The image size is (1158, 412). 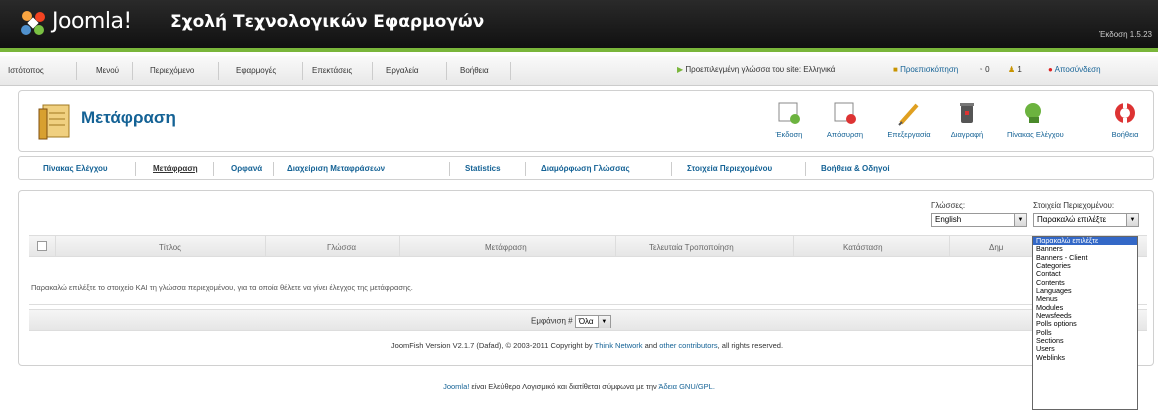 What do you see at coordinates (1050, 69) in the screenshot?
I see `logout-icon: ●` at bounding box center [1050, 69].